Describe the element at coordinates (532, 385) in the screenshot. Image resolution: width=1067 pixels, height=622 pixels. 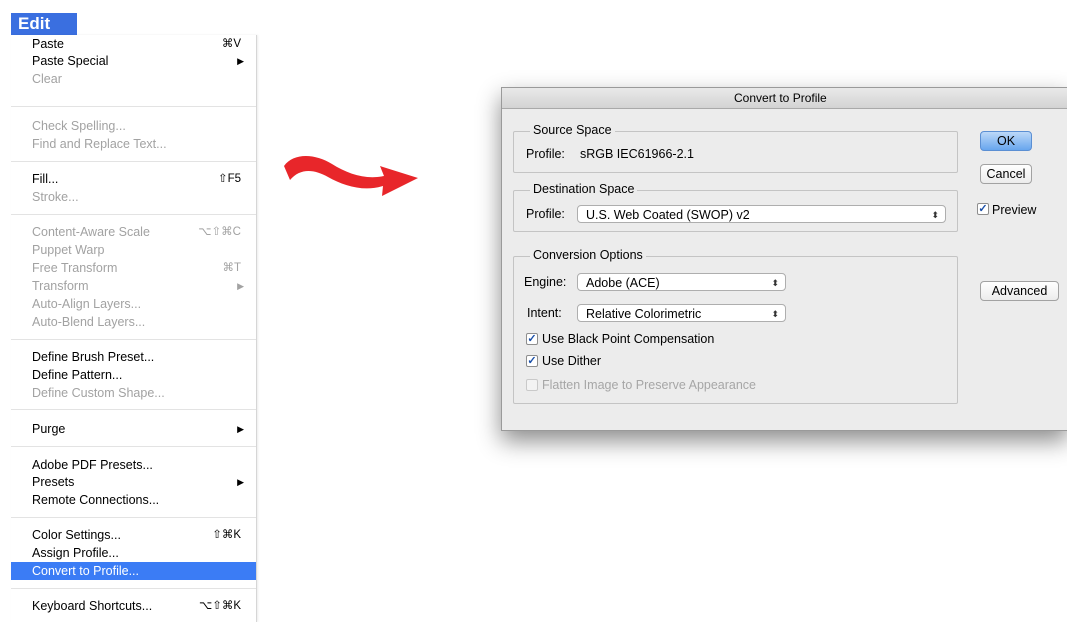
I see `flatten-checkbox` at that location.